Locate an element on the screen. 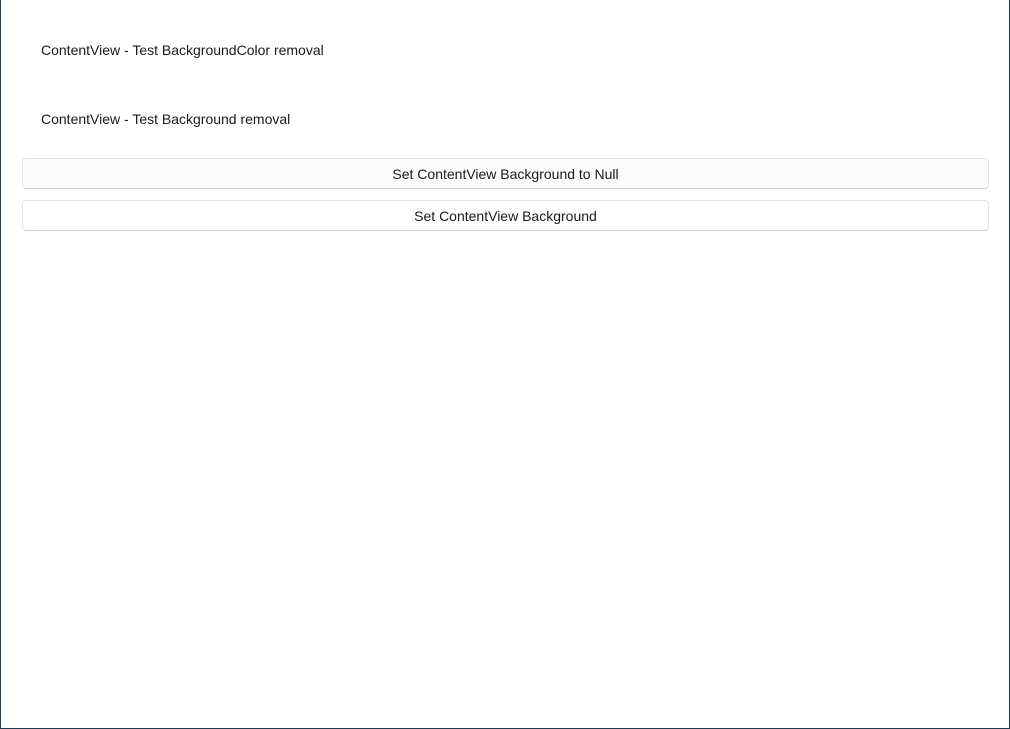 The height and width of the screenshot is (729, 1010). content-view-background-test: ContentView - Test Background removal is located at coordinates (505, 119).